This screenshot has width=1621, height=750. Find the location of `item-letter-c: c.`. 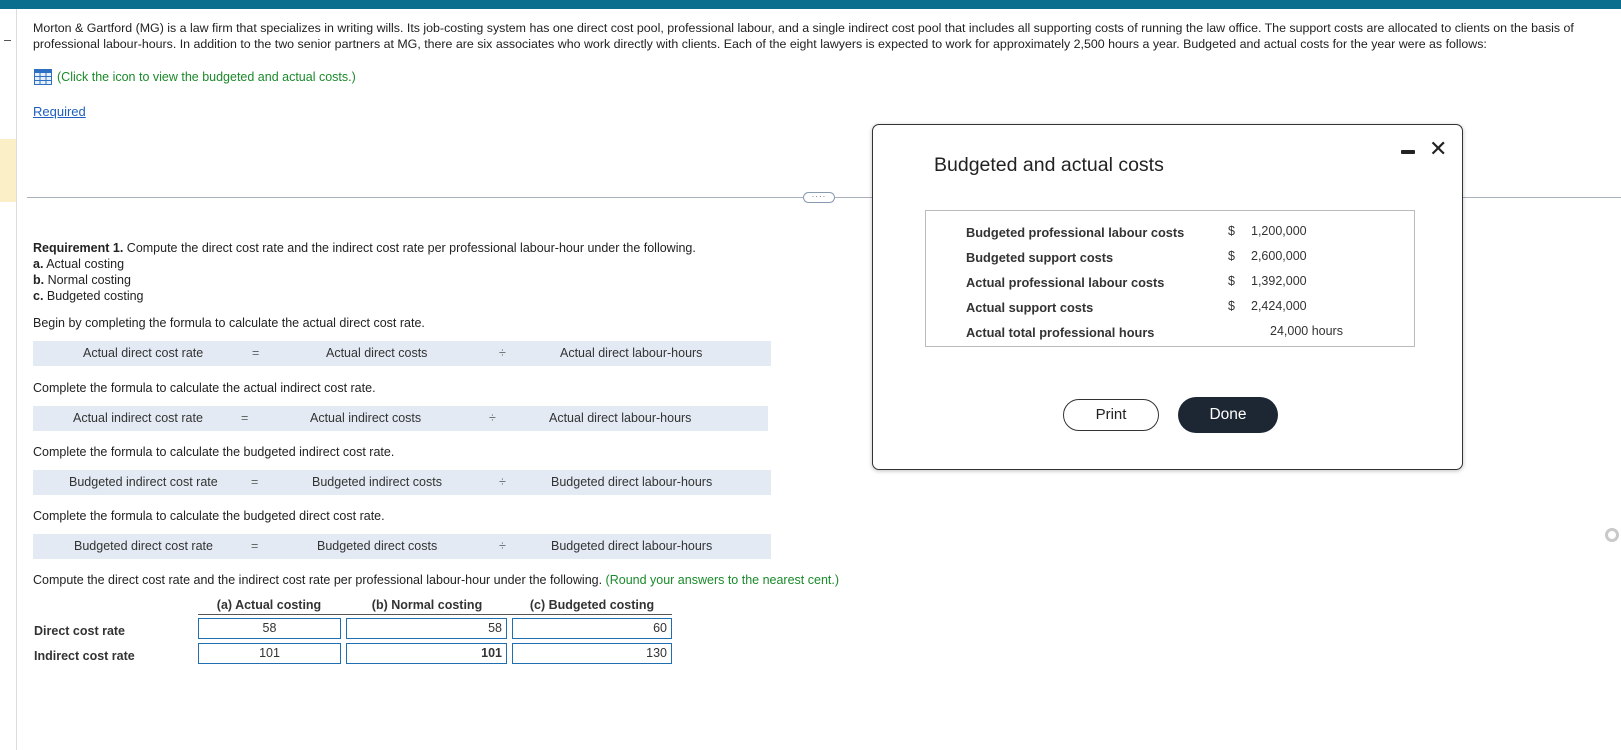

item-letter-c: c. is located at coordinates (38, 296).